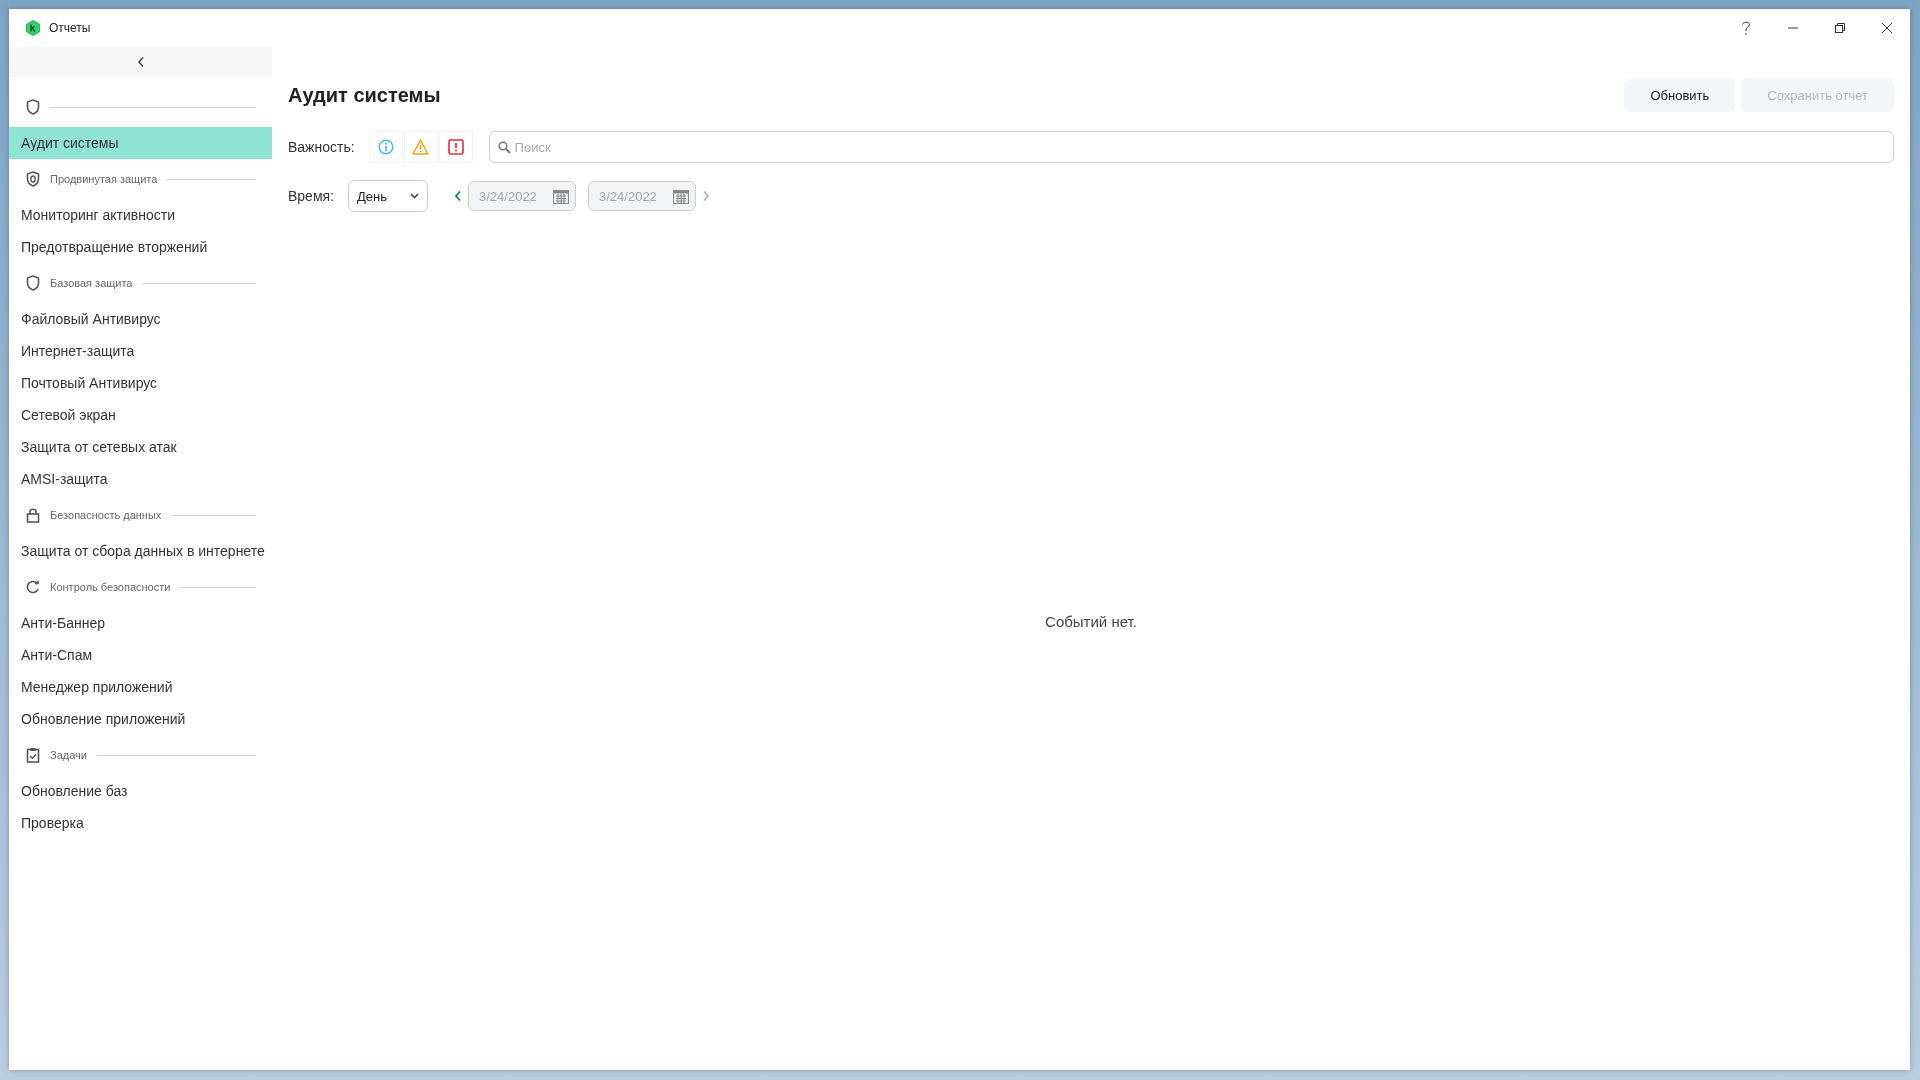 This screenshot has height=1080, width=1920. Describe the element at coordinates (110, 587) in the screenshot. I see `section-label: Контроль безопасности` at that location.